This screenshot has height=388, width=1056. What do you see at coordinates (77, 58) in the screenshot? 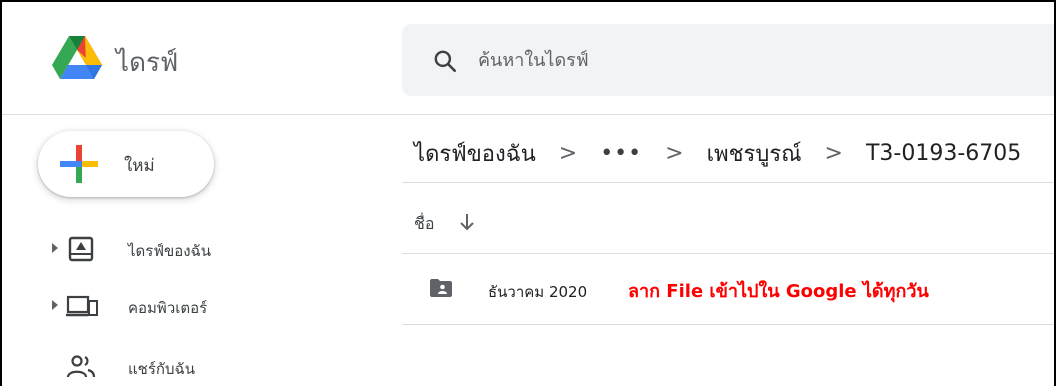
I see `google-drive-logo` at bounding box center [77, 58].